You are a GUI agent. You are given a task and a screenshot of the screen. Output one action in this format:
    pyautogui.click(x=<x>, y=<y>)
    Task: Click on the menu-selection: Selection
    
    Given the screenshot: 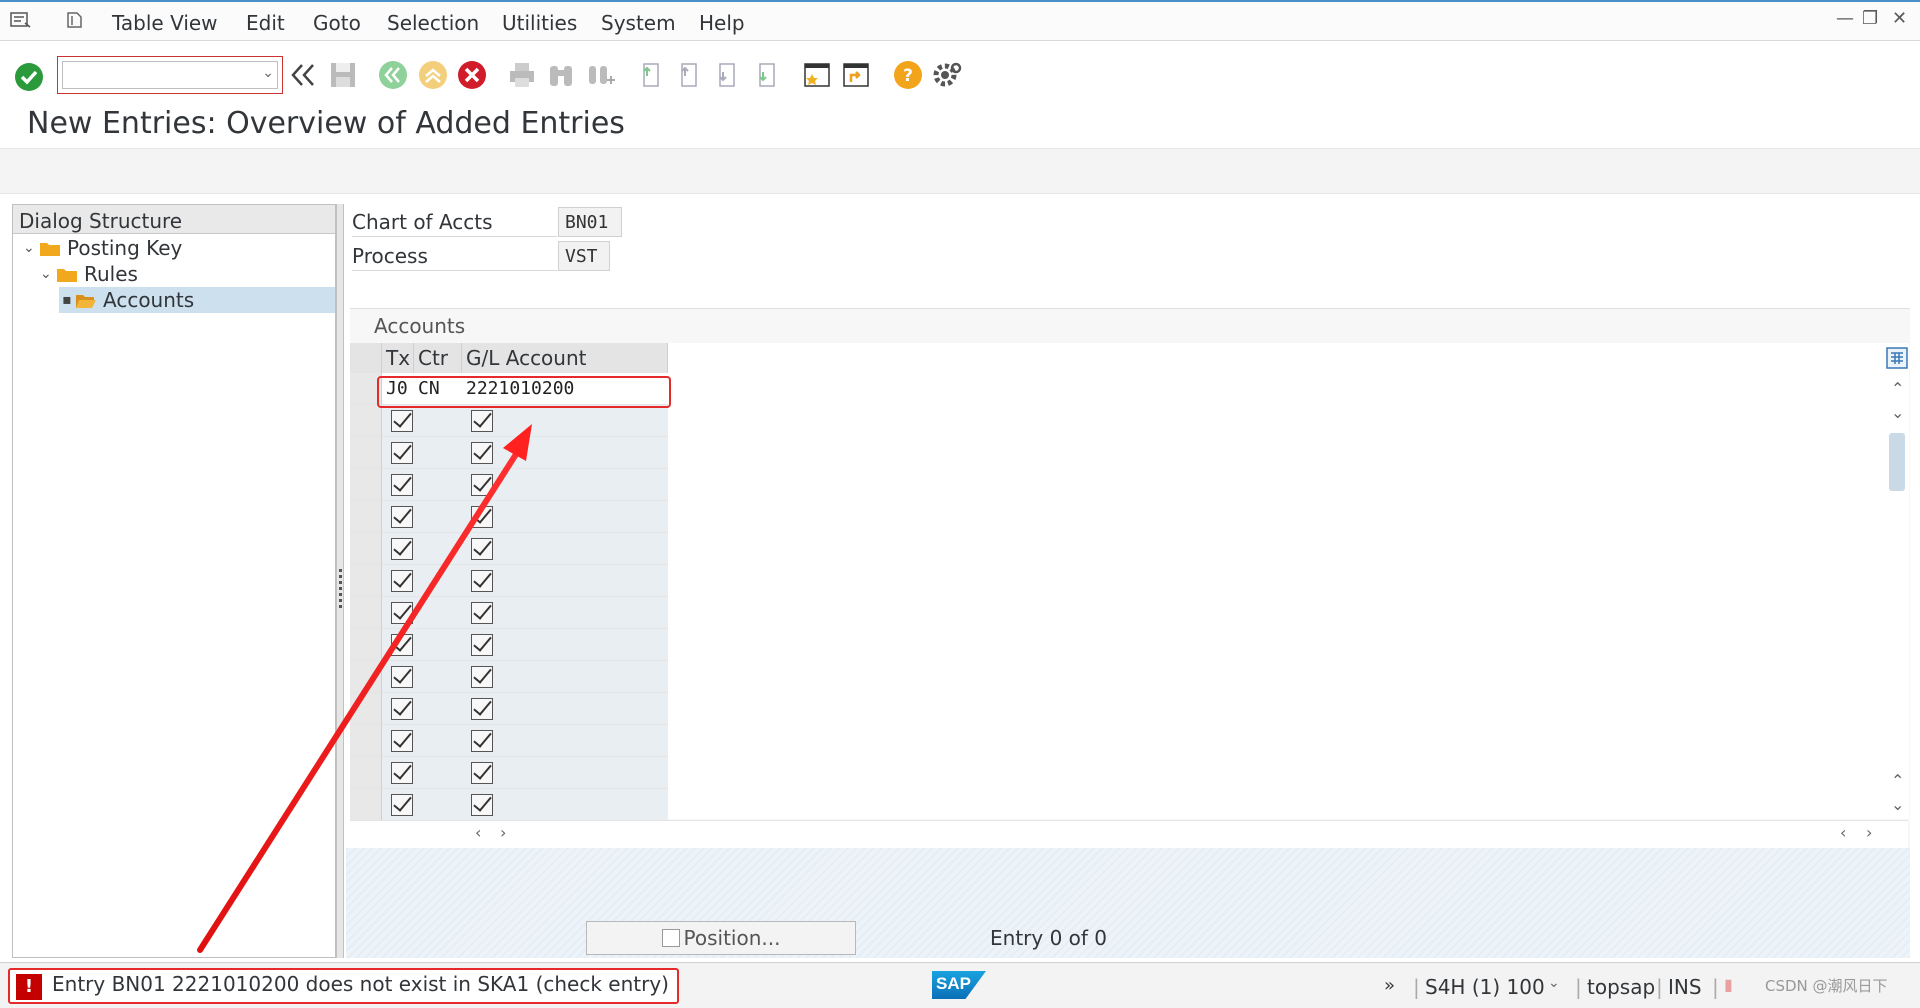 What is the action you would take?
    pyautogui.click(x=433, y=23)
    